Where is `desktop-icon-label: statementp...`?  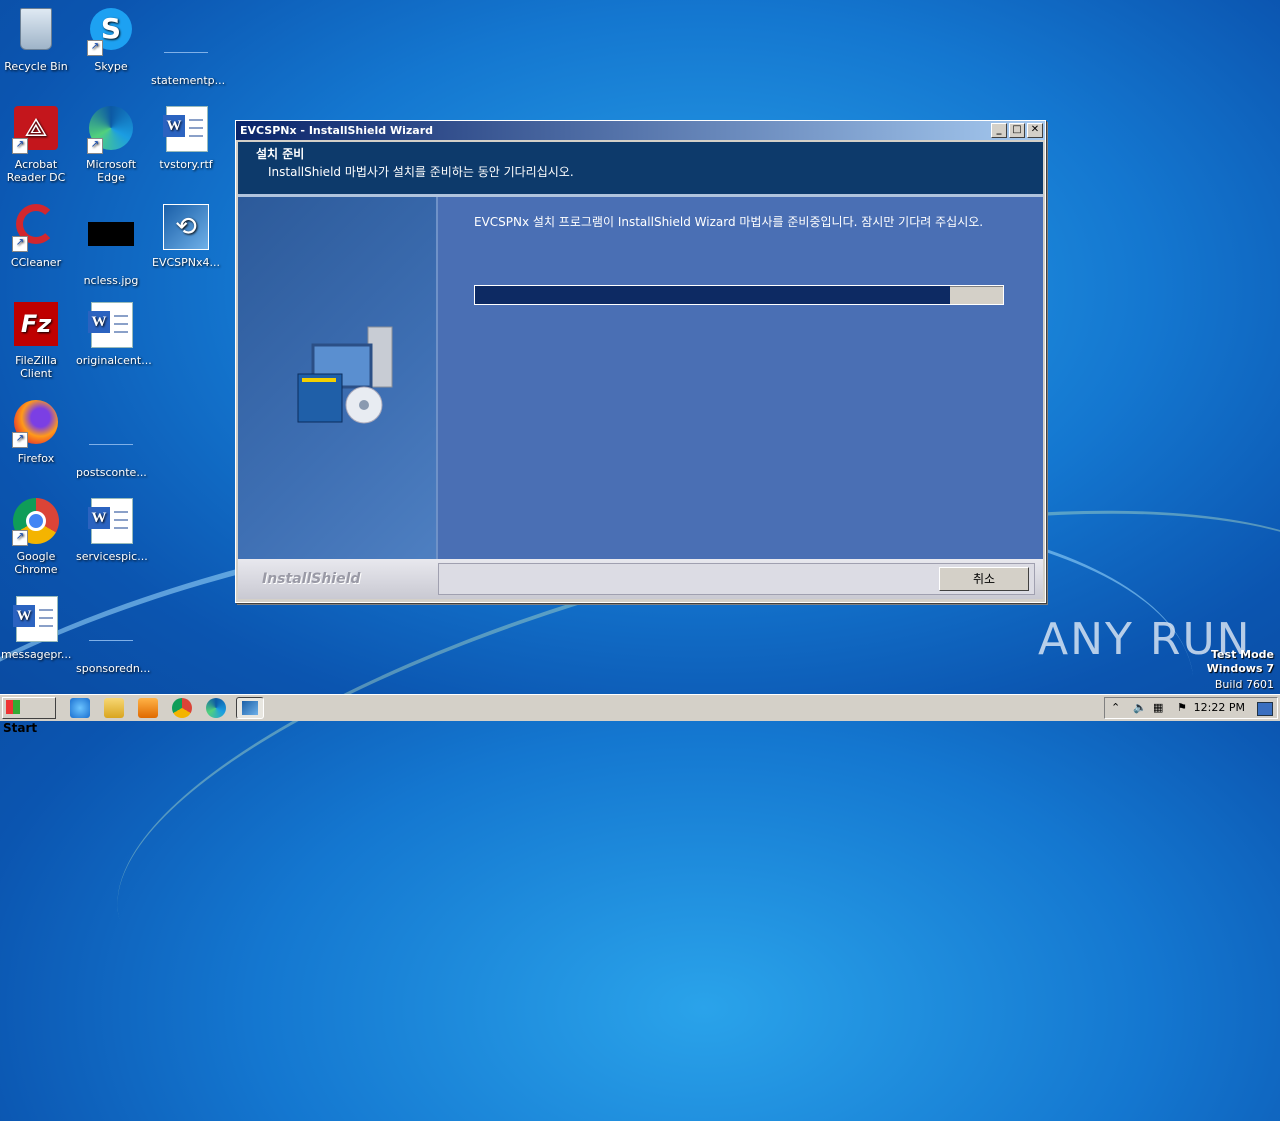
desktop-icon-label: statementp... is located at coordinates (188, 80).